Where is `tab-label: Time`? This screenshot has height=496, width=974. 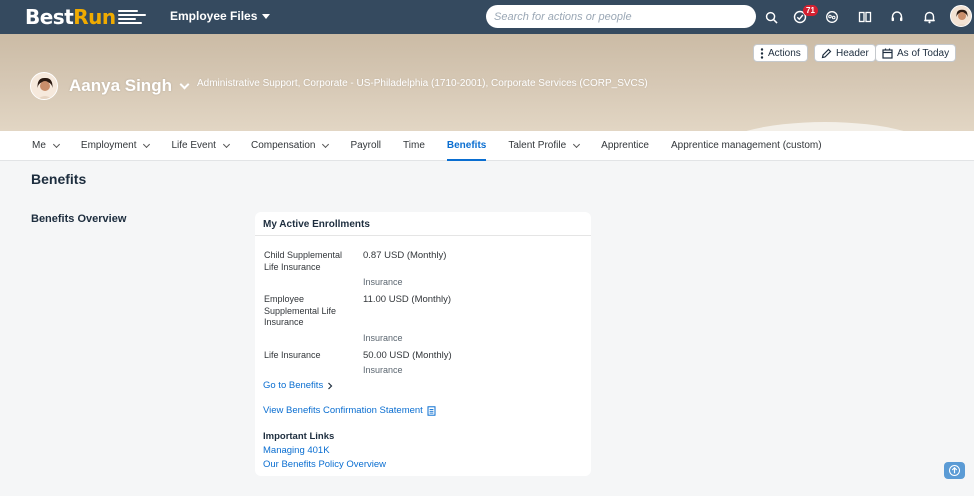 tab-label: Time is located at coordinates (414, 145).